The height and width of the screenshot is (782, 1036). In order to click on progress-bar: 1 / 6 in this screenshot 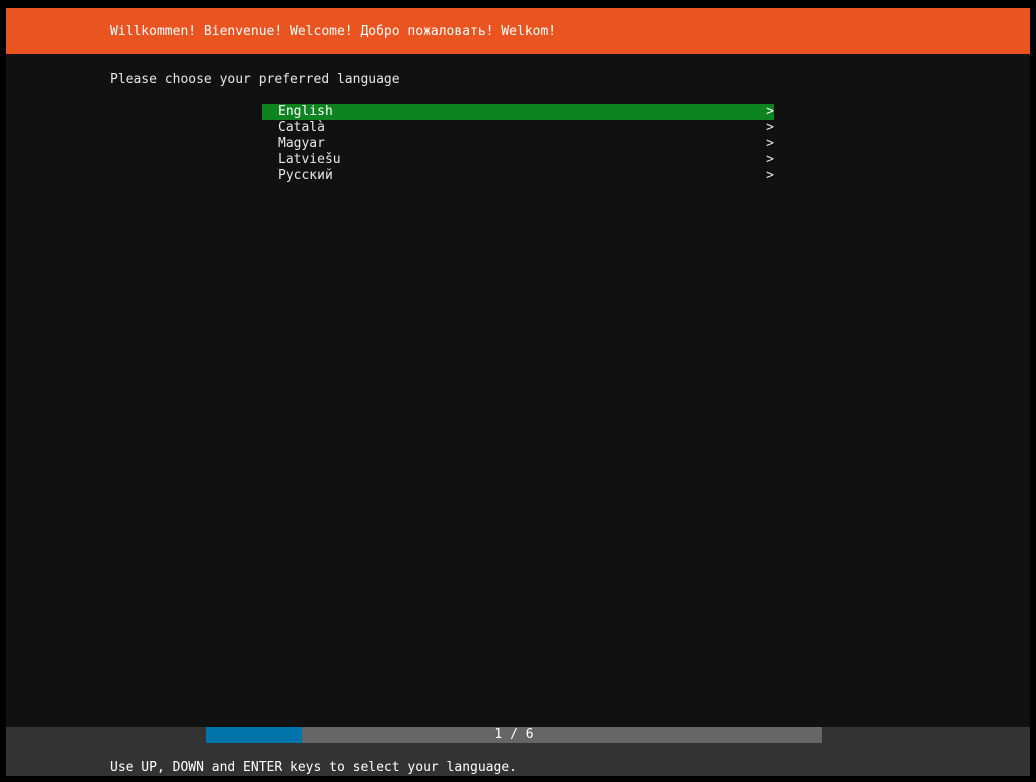, I will do `click(514, 735)`.